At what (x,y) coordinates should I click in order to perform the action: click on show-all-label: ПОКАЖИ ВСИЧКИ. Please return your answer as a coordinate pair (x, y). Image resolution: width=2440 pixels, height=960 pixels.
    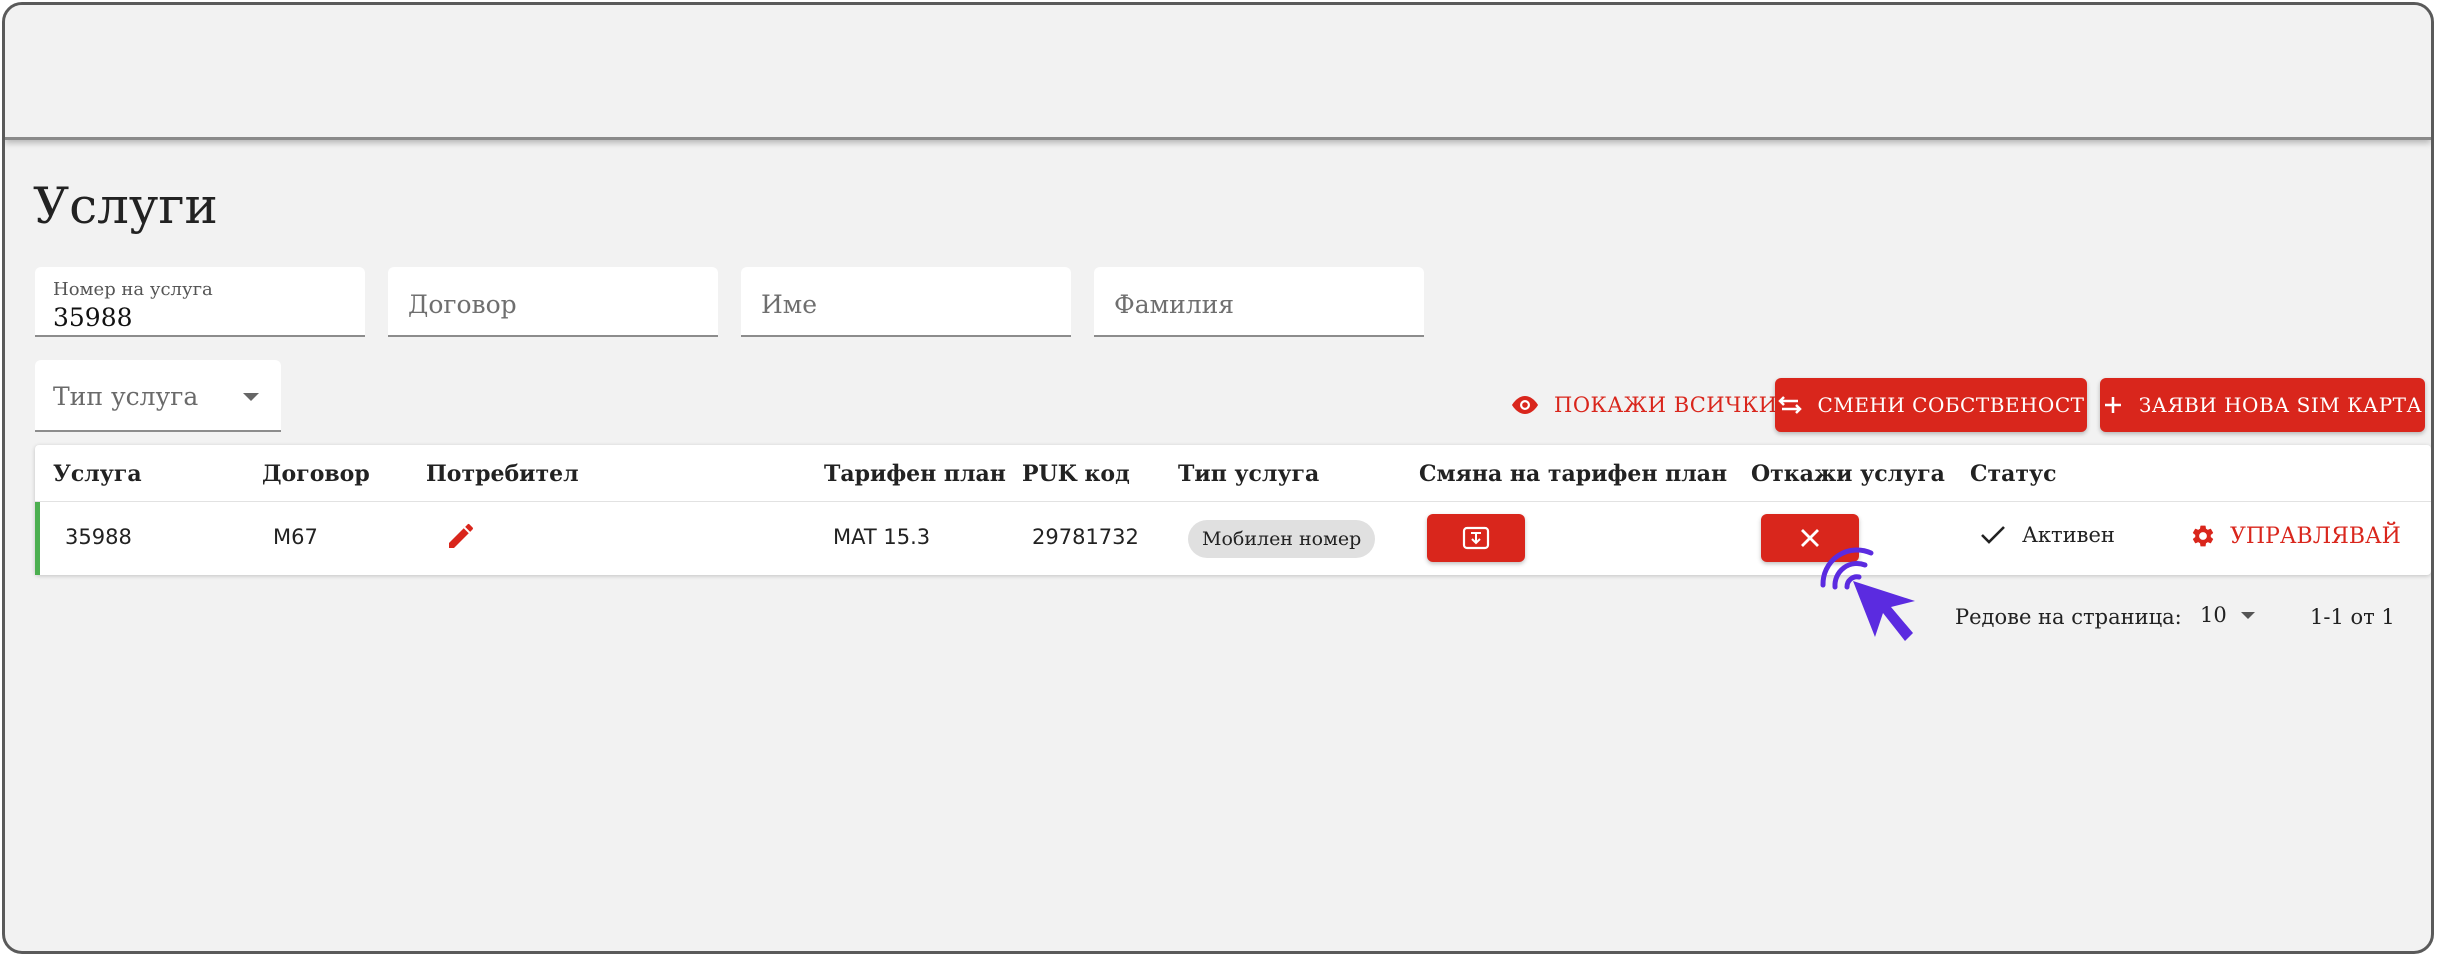
    Looking at the image, I should click on (1666, 405).